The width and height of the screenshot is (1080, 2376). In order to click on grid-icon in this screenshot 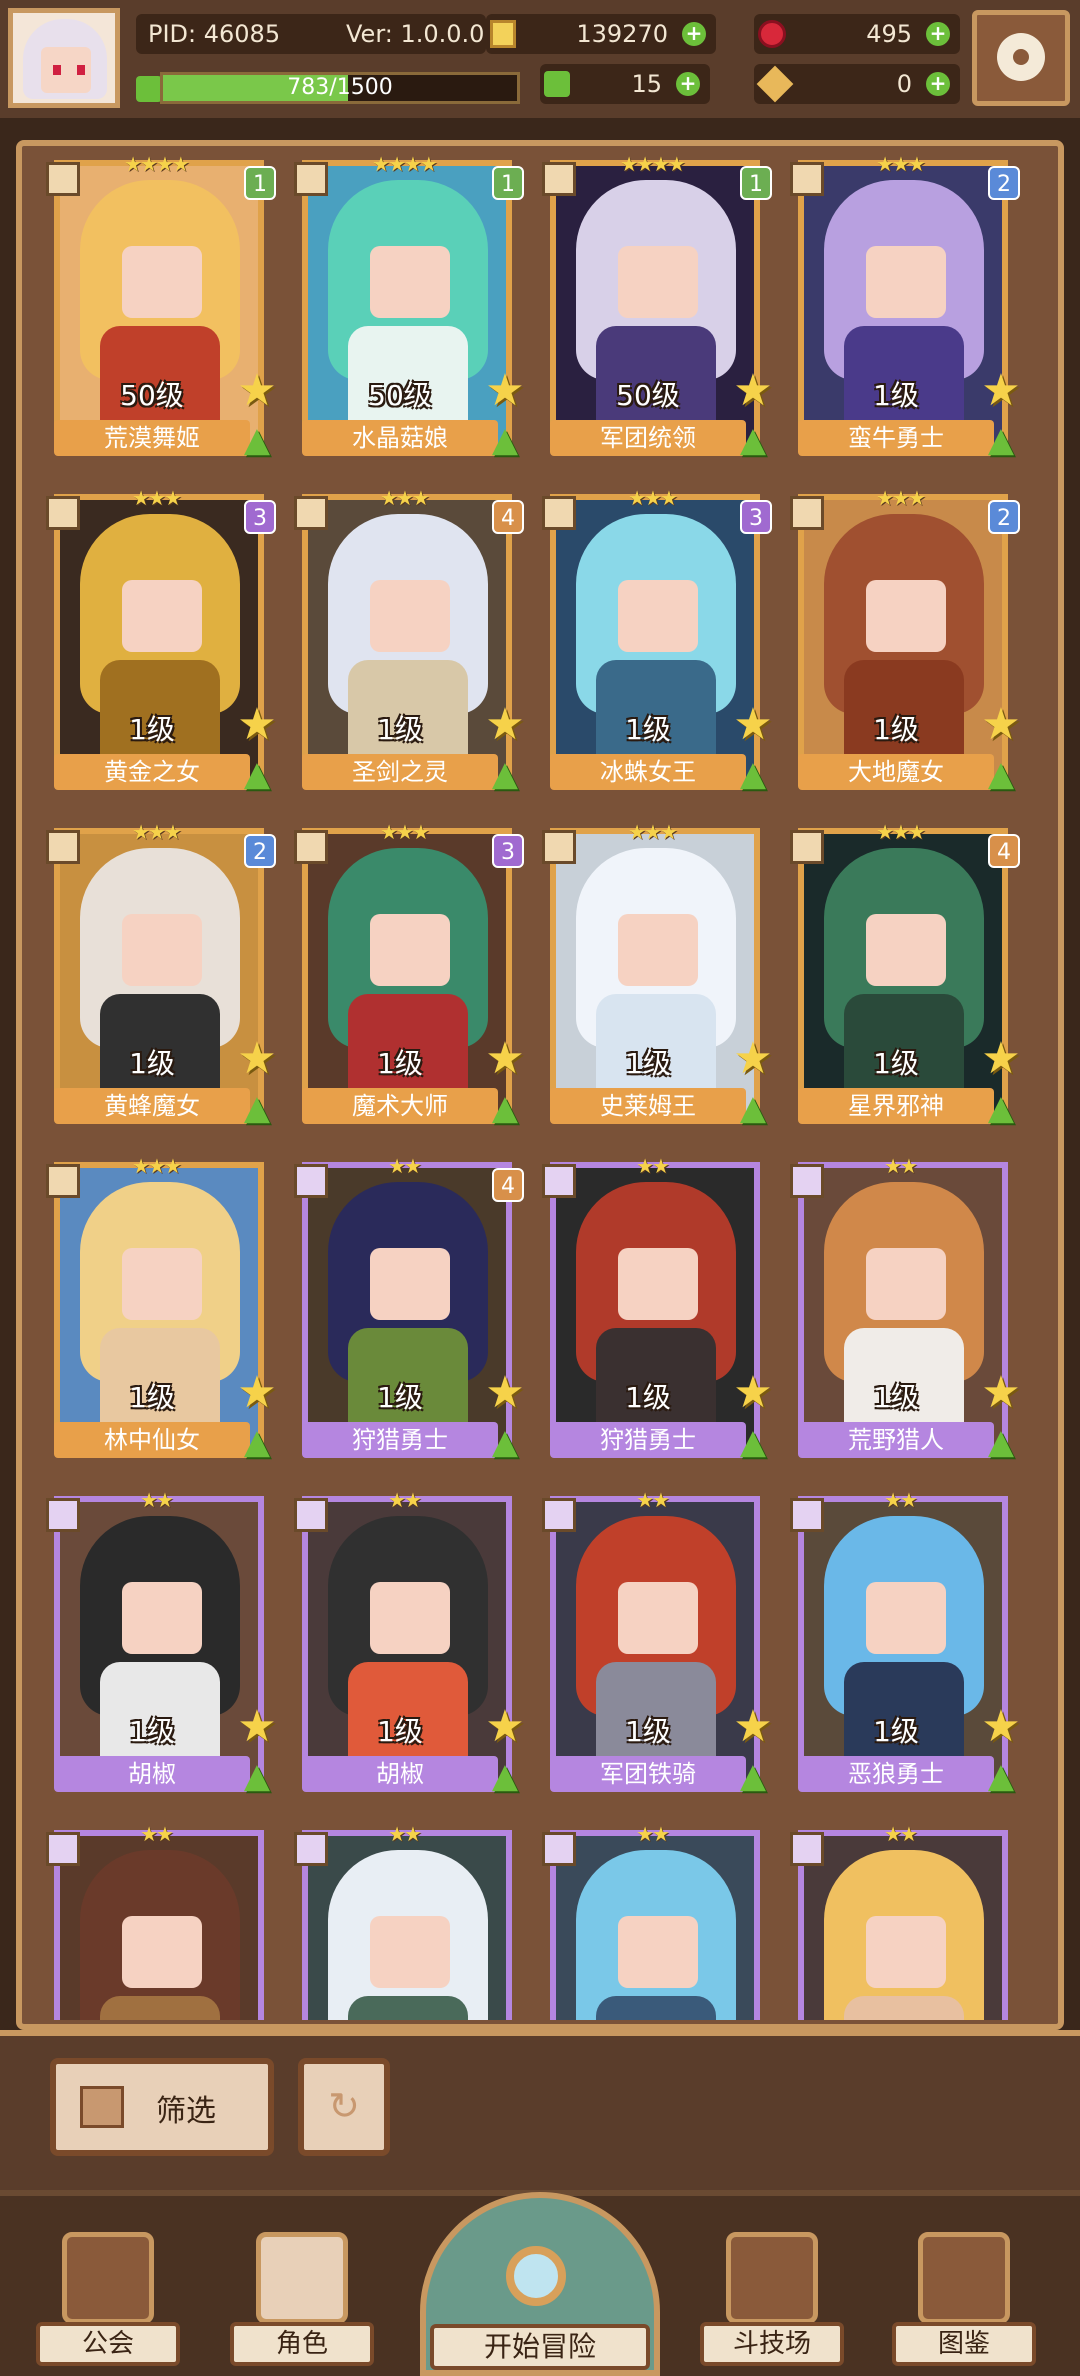, I will do `click(102, 2107)`.